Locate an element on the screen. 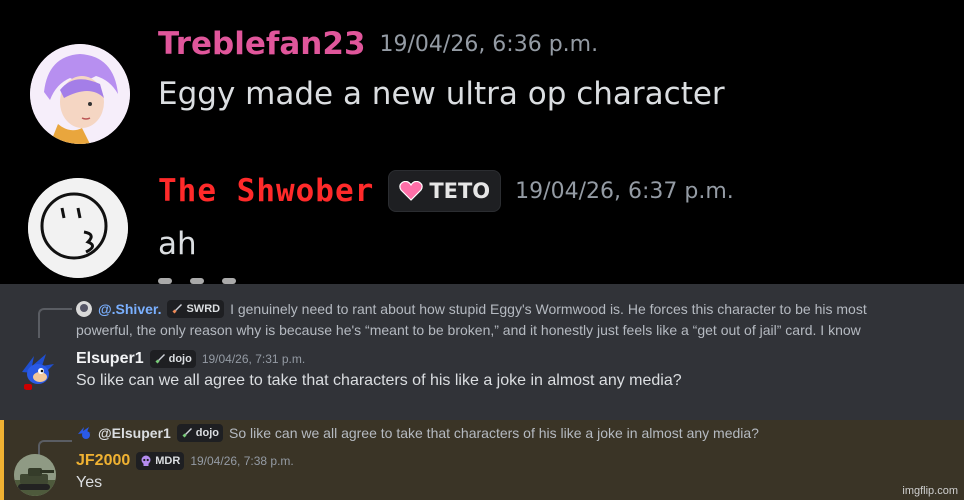 The image size is (964, 500). tag-label: MDR is located at coordinates (168, 461).